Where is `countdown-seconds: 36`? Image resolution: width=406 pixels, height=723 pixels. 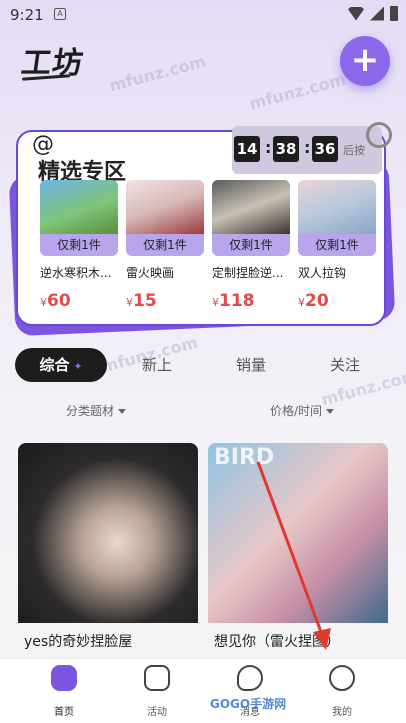
countdown-seconds: 36 is located at coordinates (325, 149).